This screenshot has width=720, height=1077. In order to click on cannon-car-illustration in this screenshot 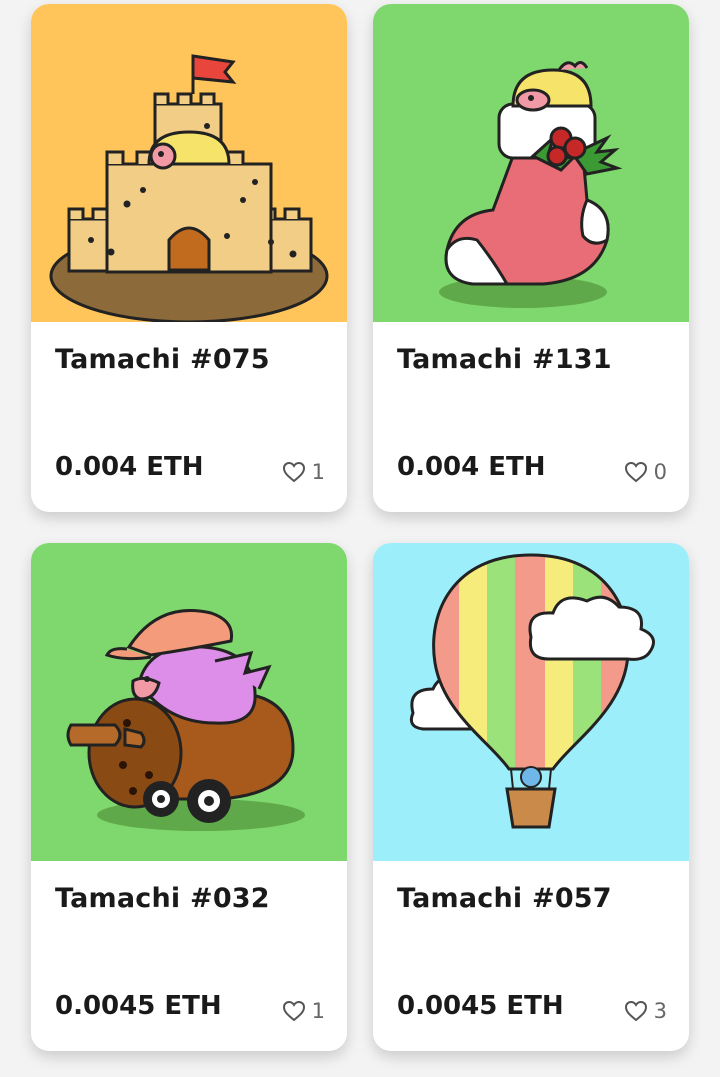, I will do `click(185, 720)`.